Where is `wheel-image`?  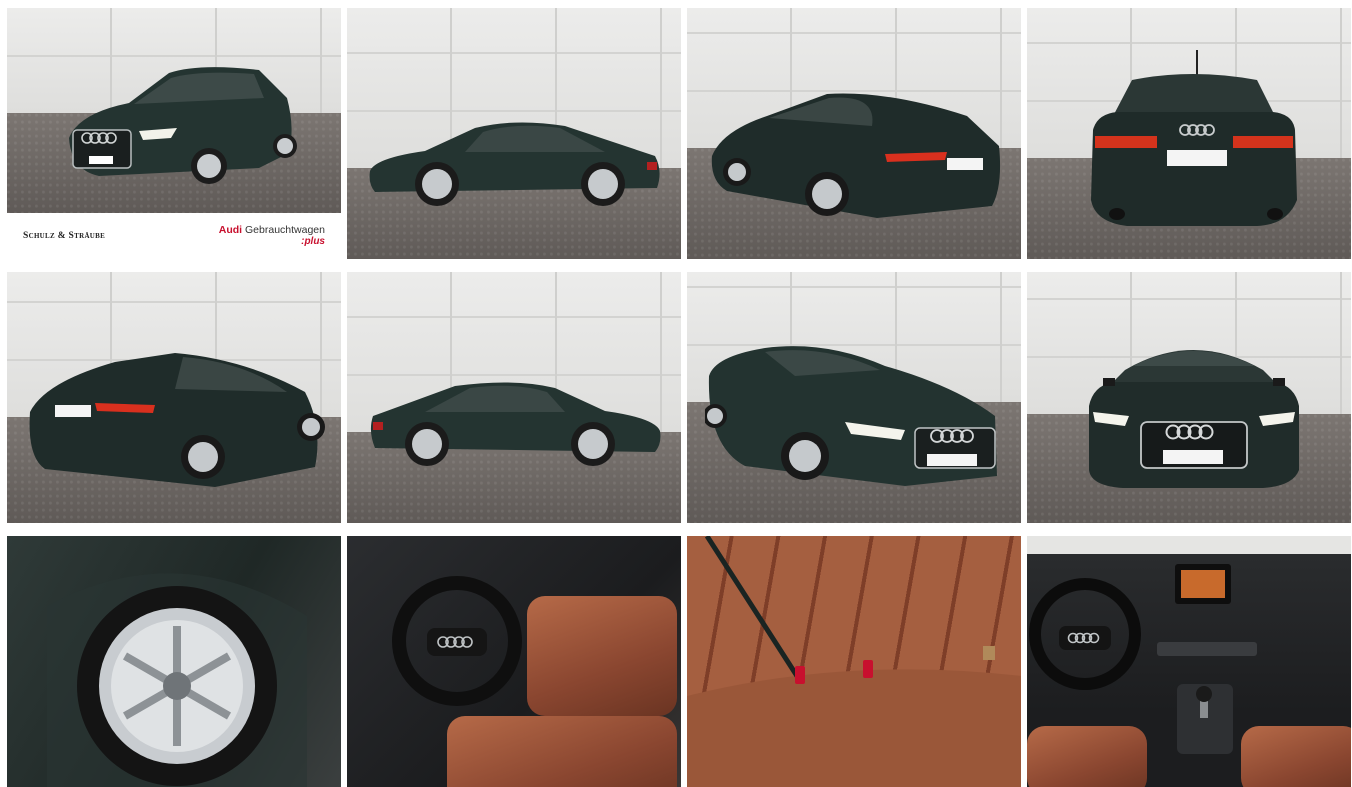
wheel-image is located at coordinates (177, 676).